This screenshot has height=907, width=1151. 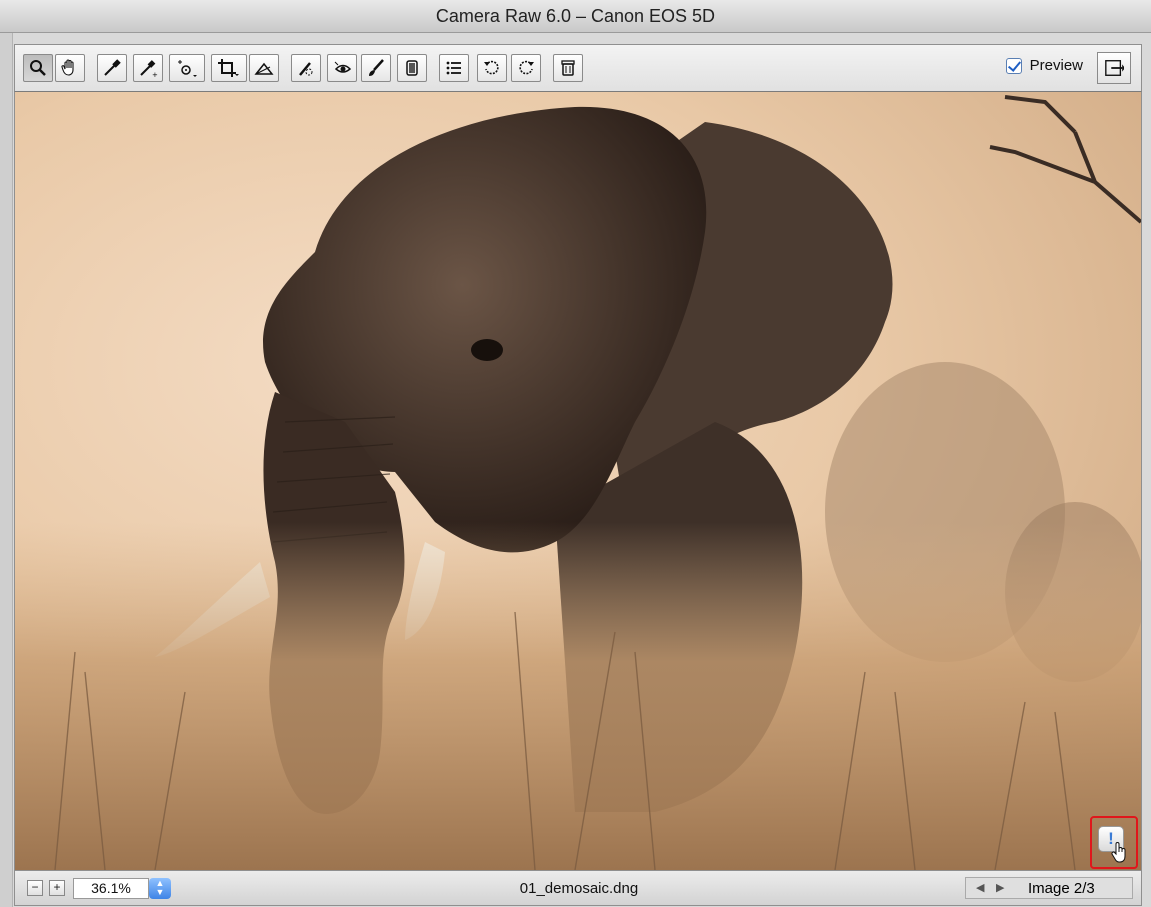 I want to click on warning-highlight: !, so click(x=1114, y=842).